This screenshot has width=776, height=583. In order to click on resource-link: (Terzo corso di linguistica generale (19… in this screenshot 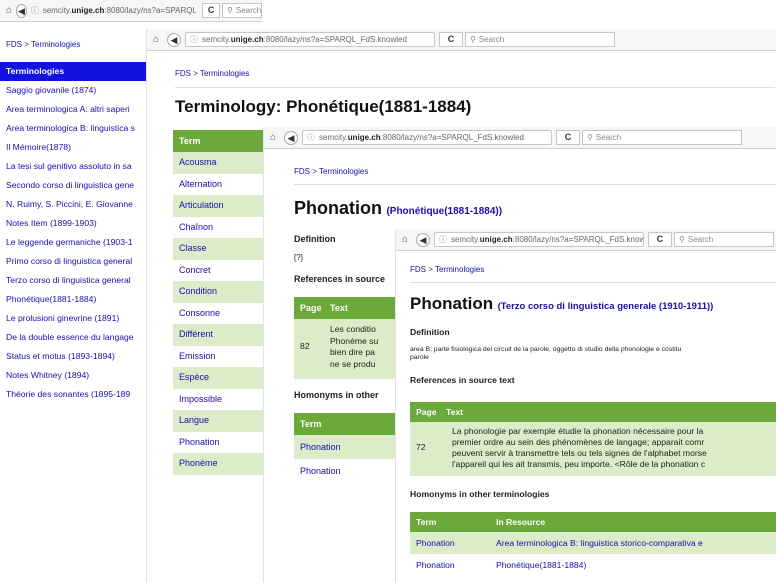, I will do `click(606, 306)`.